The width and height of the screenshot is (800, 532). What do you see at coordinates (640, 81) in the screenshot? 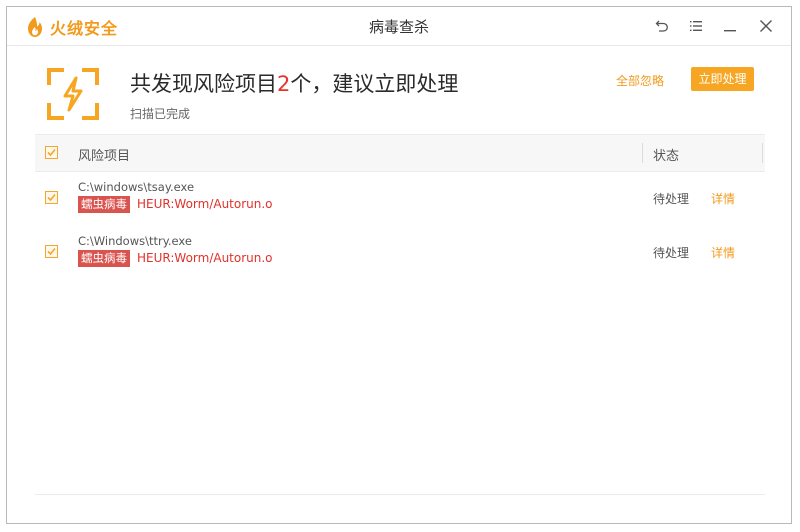
I see `ignore-all-button: 全部忽略` at bounding box center [640, 81].